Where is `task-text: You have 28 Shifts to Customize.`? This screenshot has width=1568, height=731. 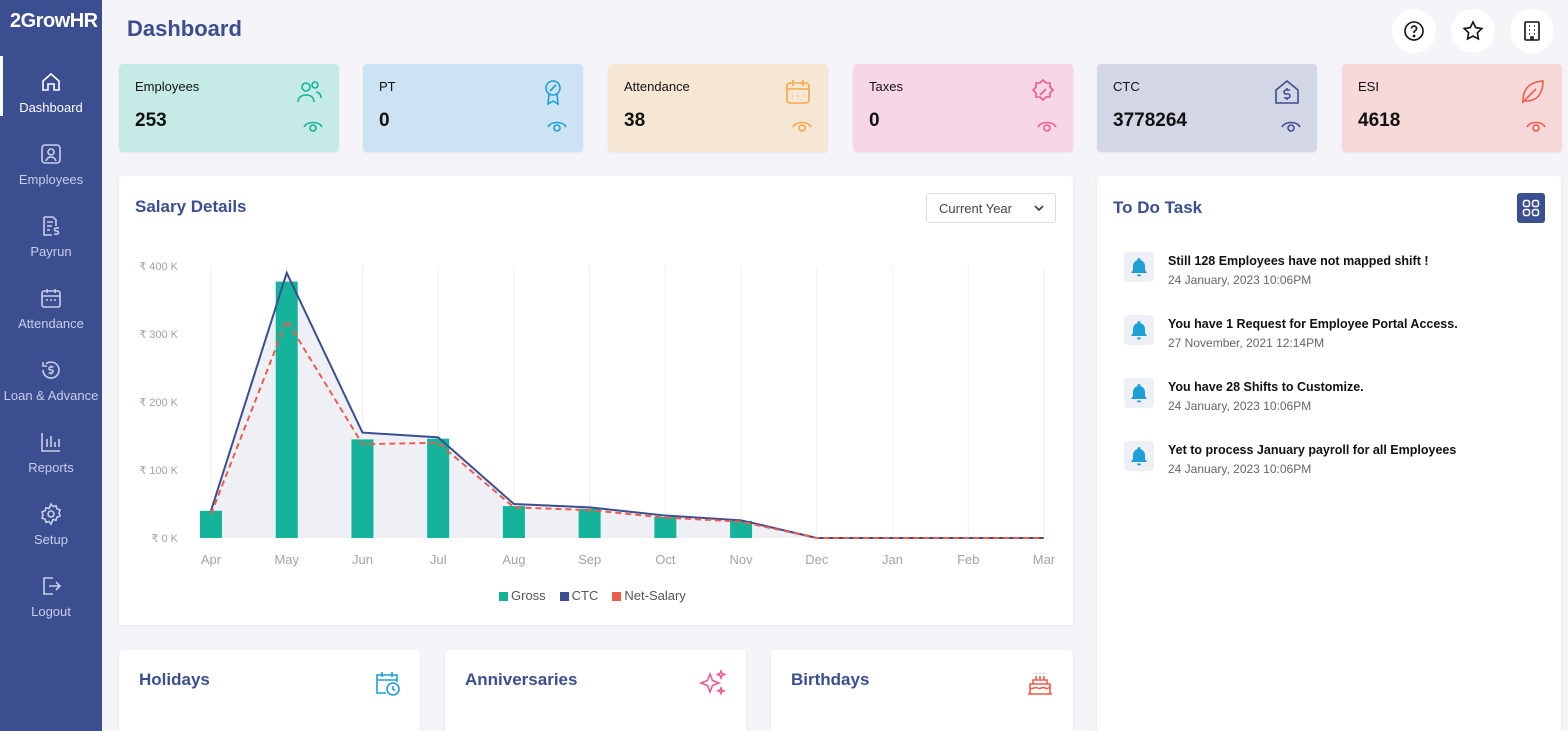
task-text: You have 28 Shifts to Customize. is located at coordinates (1266, 387).